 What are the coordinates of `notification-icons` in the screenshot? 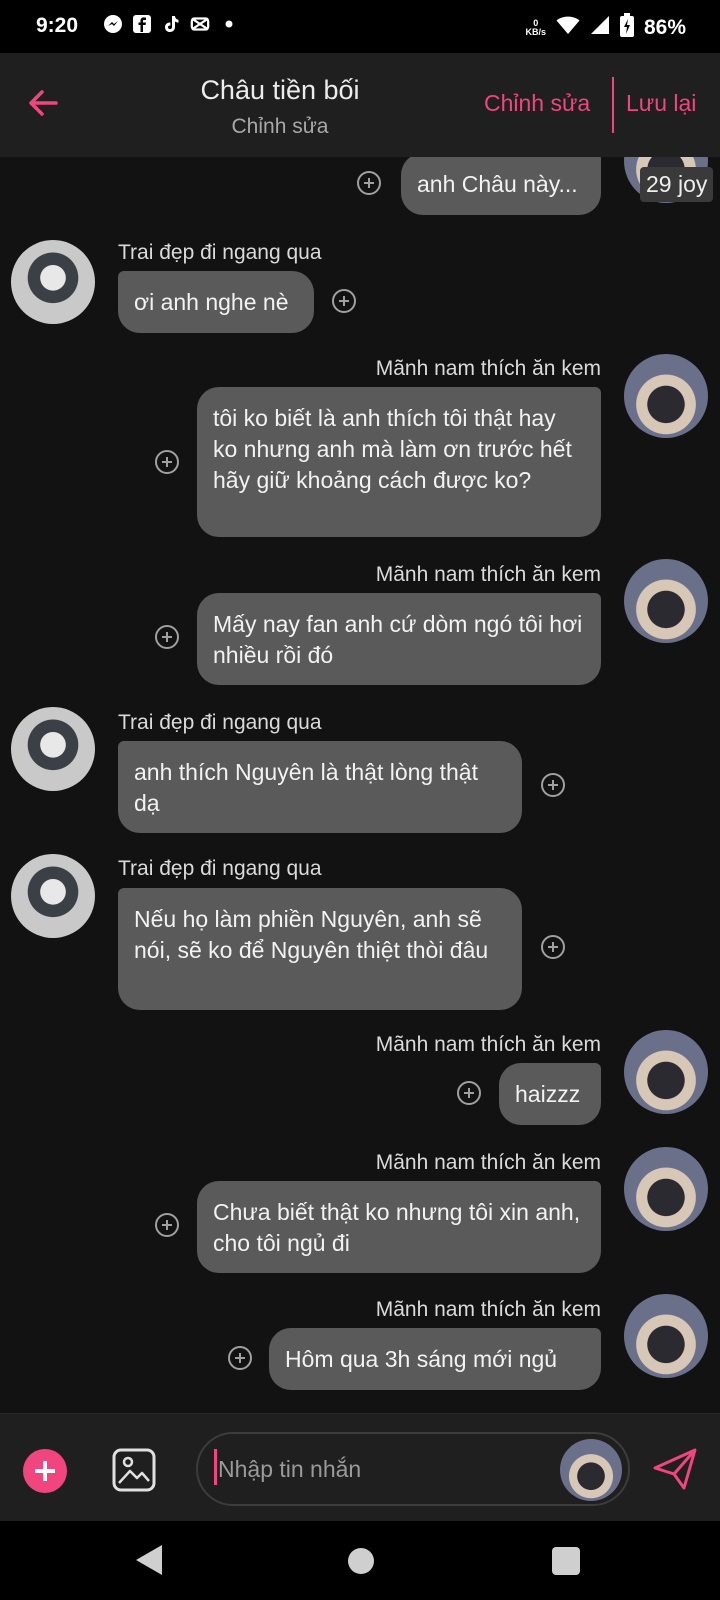 It's located at (171, 24).